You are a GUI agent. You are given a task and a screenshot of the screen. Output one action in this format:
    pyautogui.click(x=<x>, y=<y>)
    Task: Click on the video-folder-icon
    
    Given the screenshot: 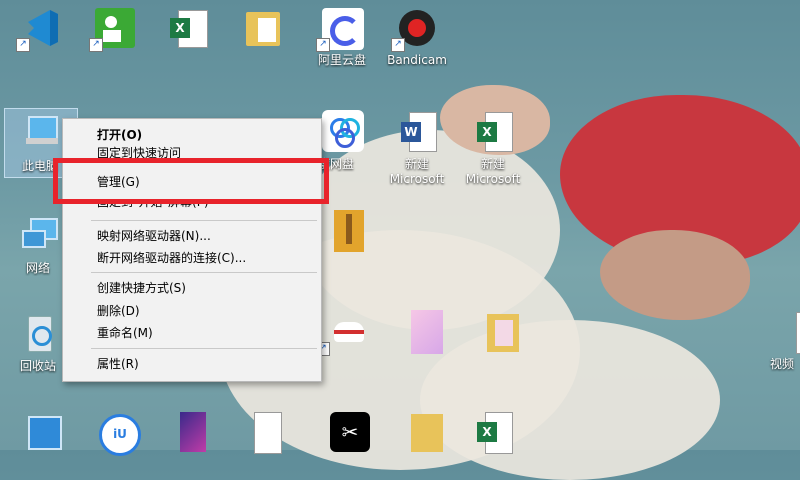 What is the action you would take?
    pyautogui.click(x=783, y=332)
    